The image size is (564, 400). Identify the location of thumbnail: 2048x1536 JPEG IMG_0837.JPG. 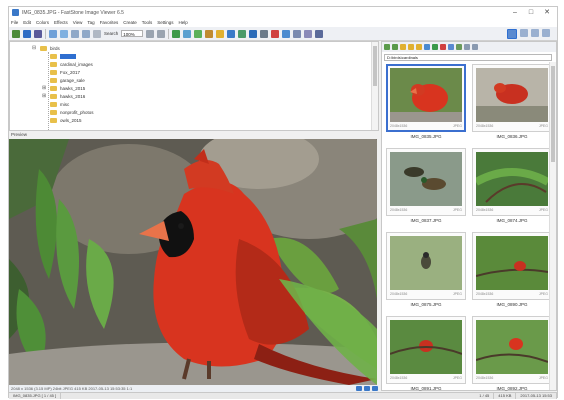
(426, 189).